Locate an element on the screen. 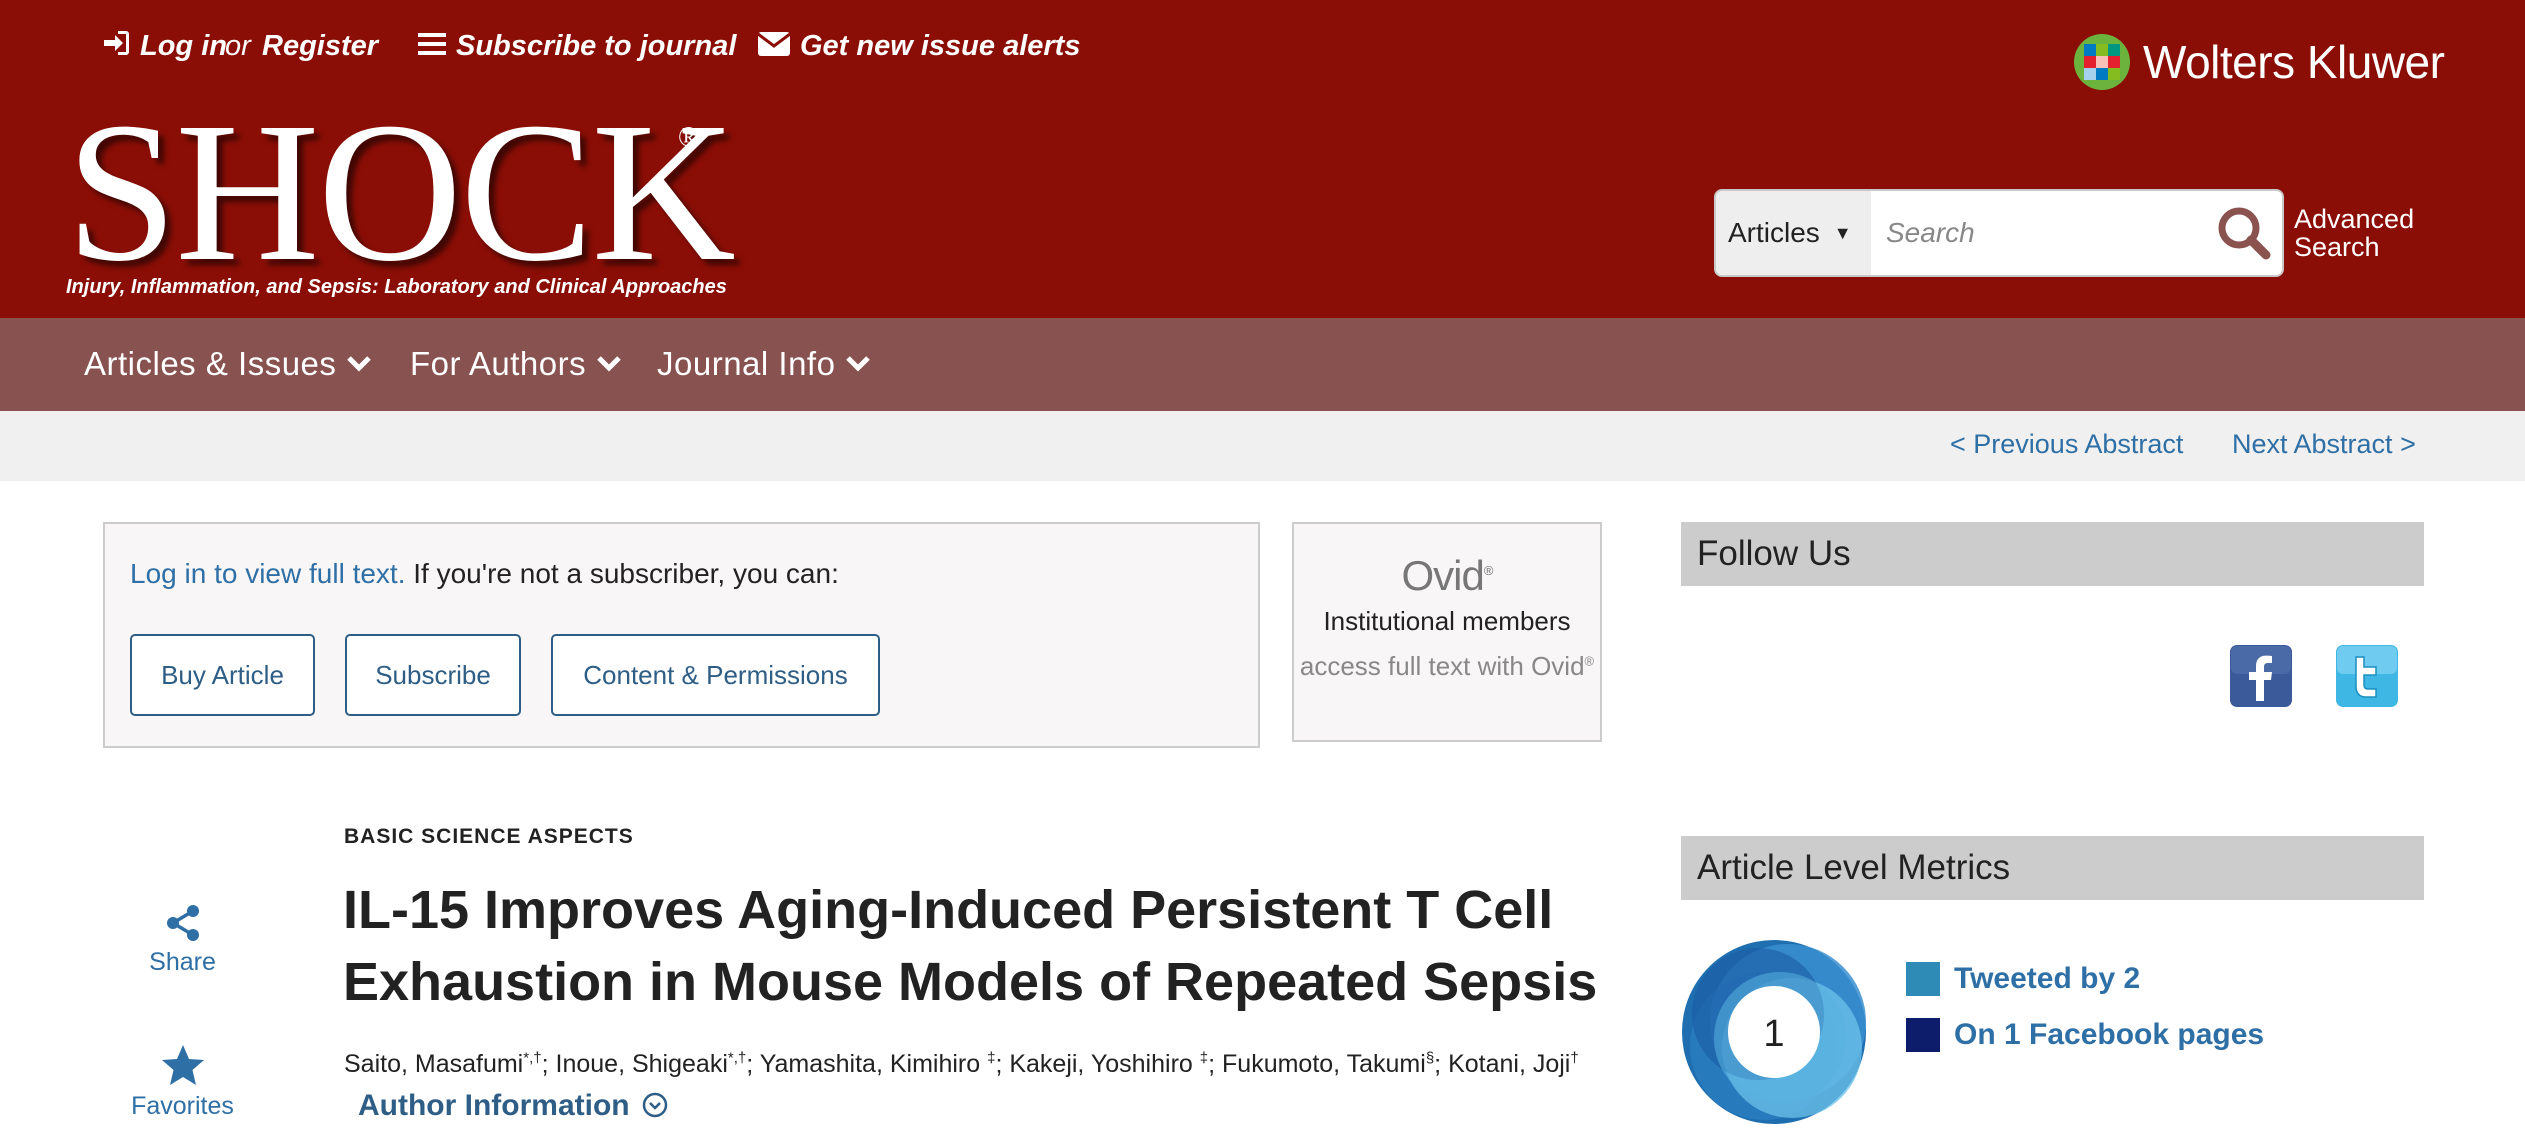 The image size is (2525, 1147). facebook-swatch-icon is located at coordinates (1923, 1035).